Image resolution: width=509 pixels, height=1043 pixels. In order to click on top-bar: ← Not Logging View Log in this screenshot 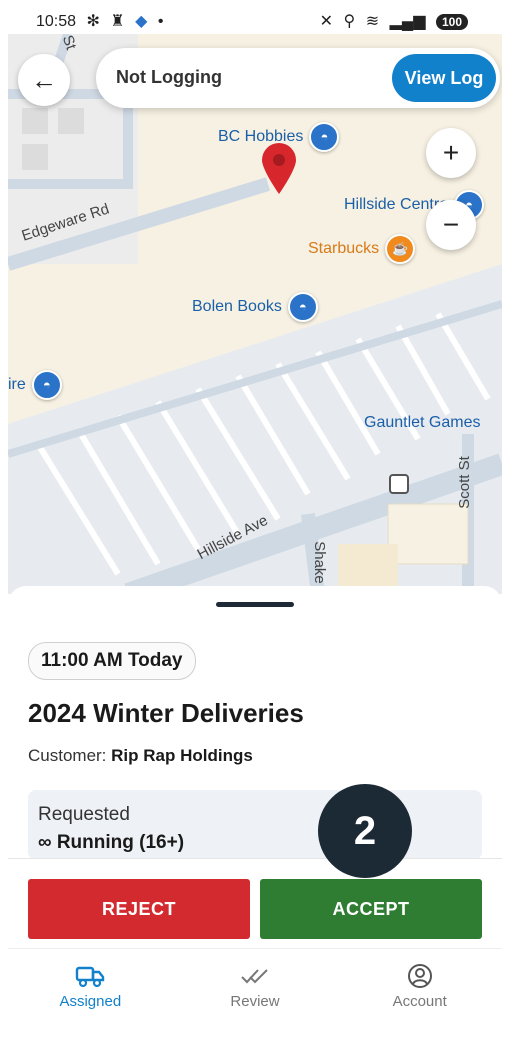, I will do `click(259, 78)`.